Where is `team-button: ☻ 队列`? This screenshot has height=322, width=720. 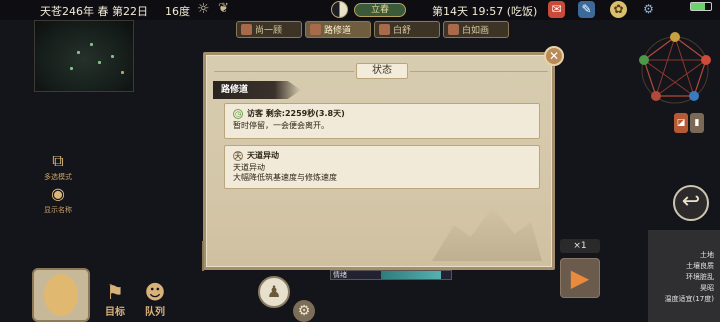 team-button: ☻ 队列 is located at coordinates (155, 299).